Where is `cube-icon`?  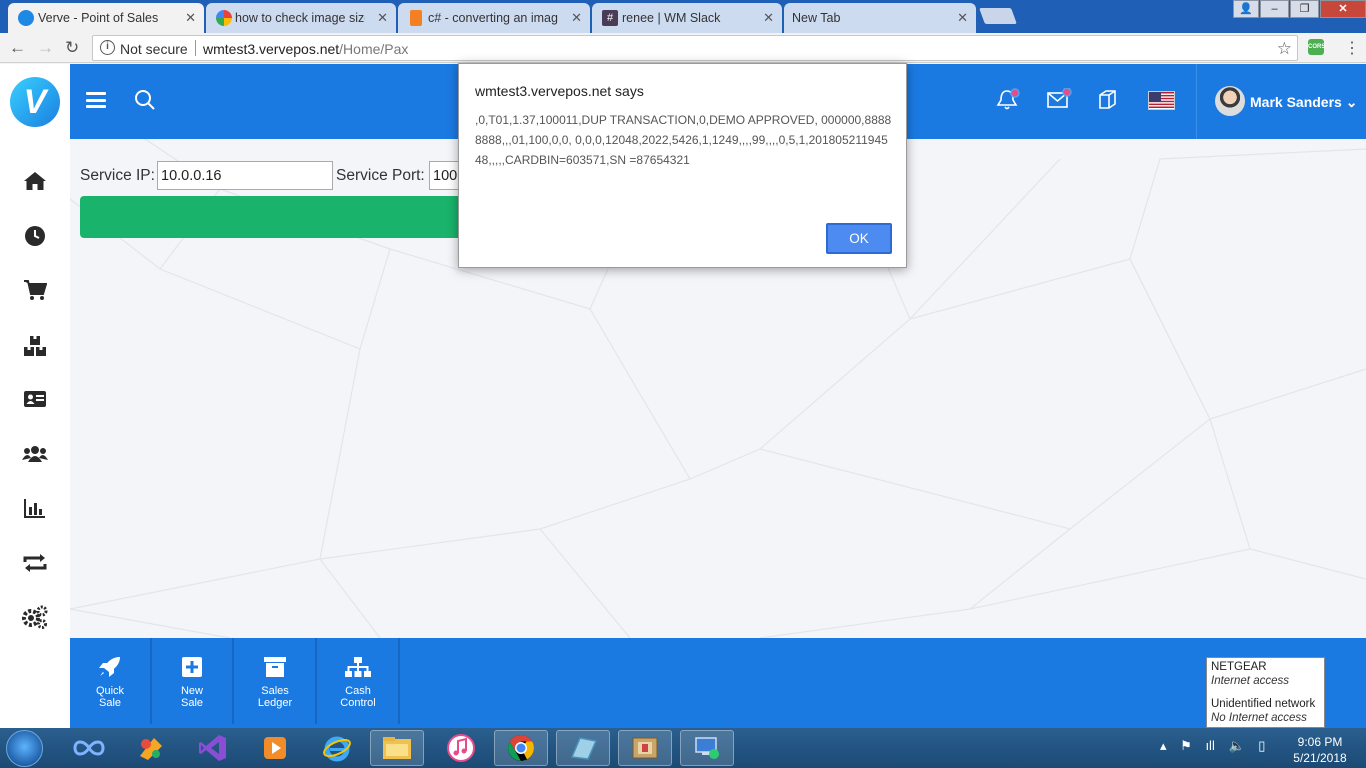
cube-icon is located at coordinates (1107, 100).